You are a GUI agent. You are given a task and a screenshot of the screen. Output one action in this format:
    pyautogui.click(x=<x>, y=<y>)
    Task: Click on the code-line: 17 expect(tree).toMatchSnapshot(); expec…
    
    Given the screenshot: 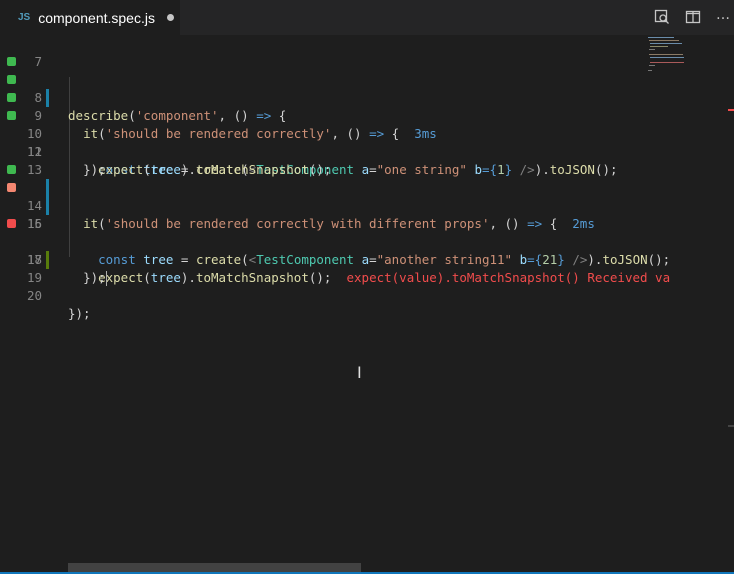 What is the action you would take?
    pyautogui.click(x=367, y=250)
    